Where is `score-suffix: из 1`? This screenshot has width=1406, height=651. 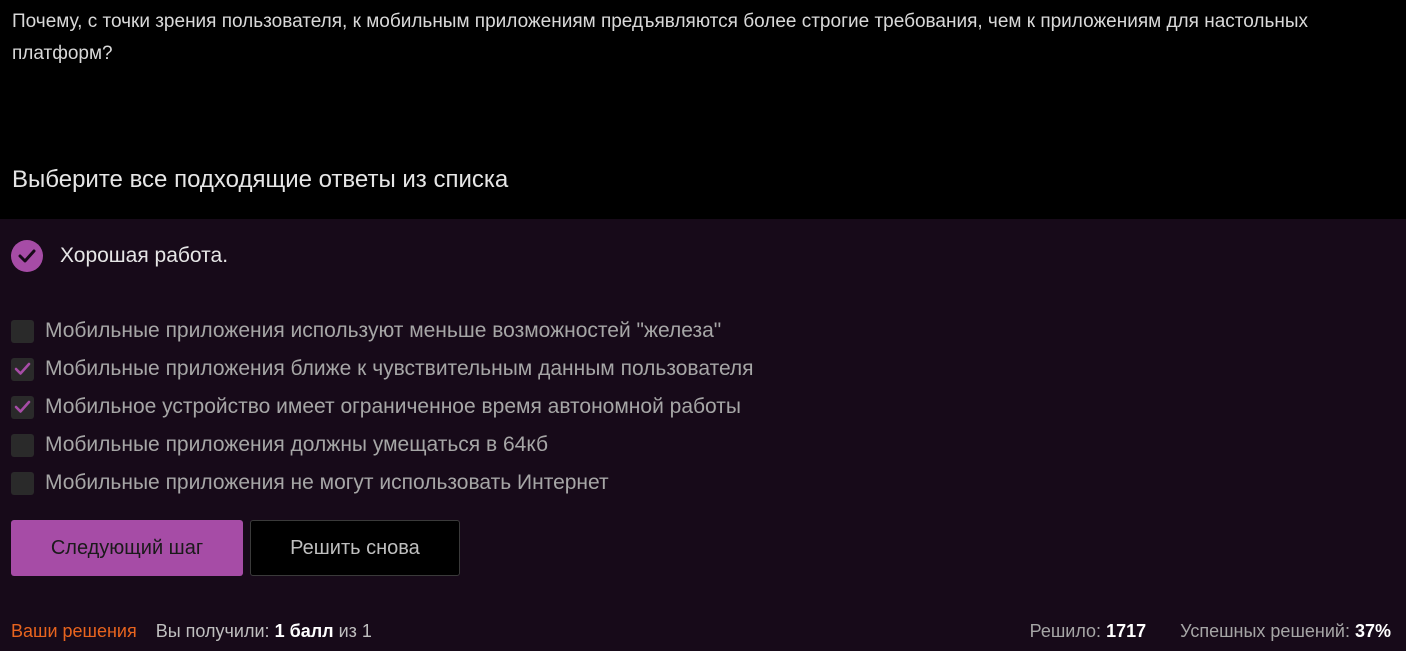 score-suffix: из 1 is located at coordinates (355, 630).